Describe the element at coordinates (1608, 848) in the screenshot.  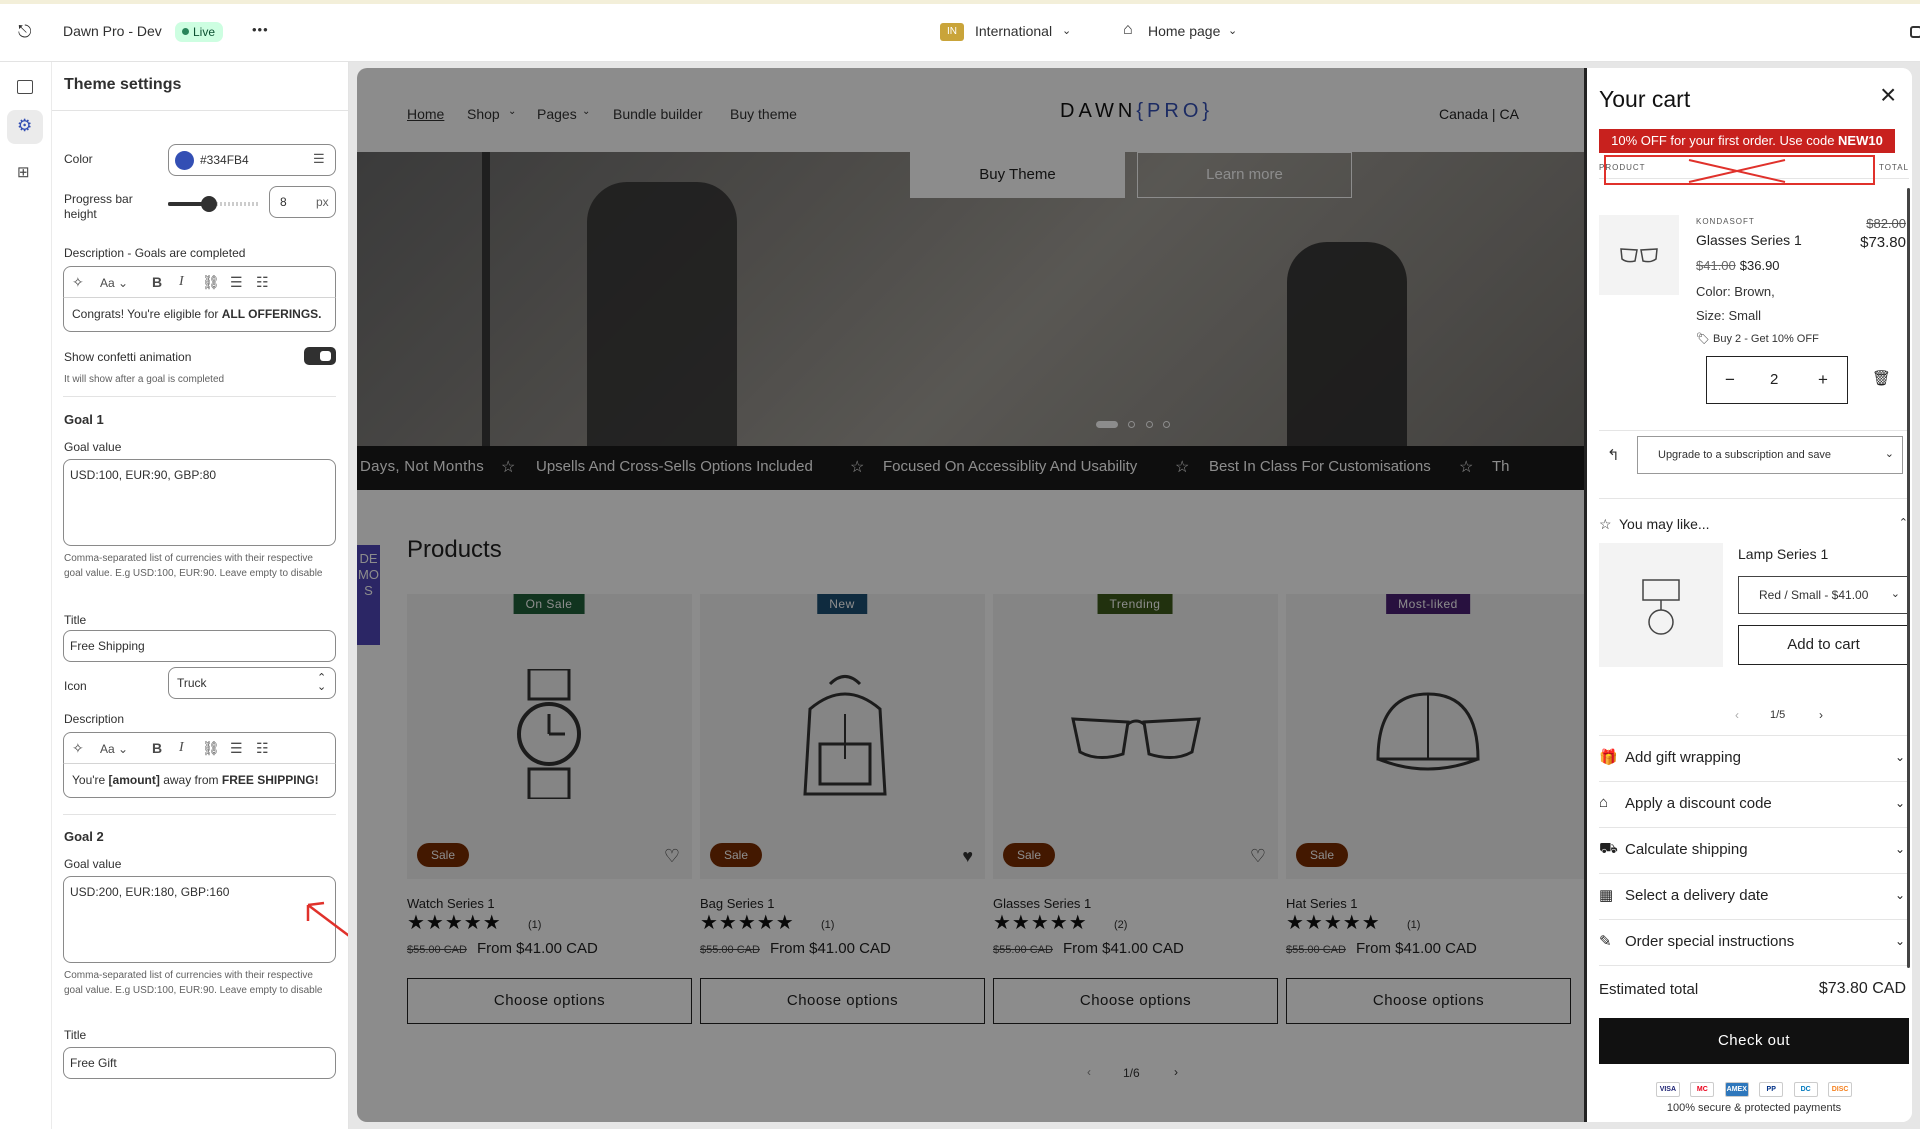
I see `truck-icon: ⛟` at that location.